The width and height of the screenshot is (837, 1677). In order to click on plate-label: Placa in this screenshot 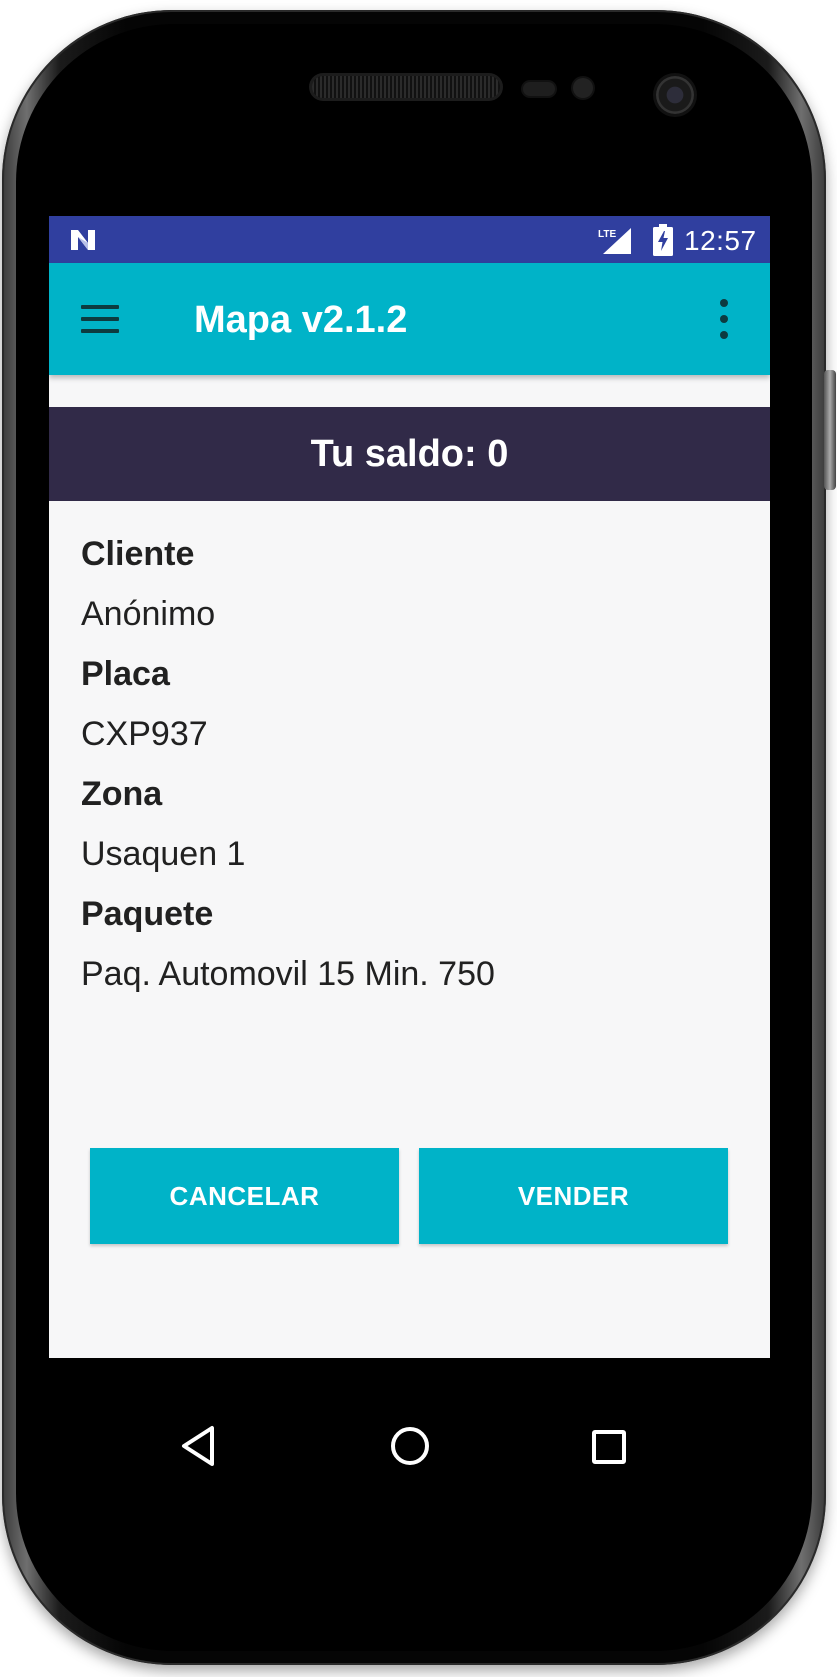, I will do `click(125, 674)`.